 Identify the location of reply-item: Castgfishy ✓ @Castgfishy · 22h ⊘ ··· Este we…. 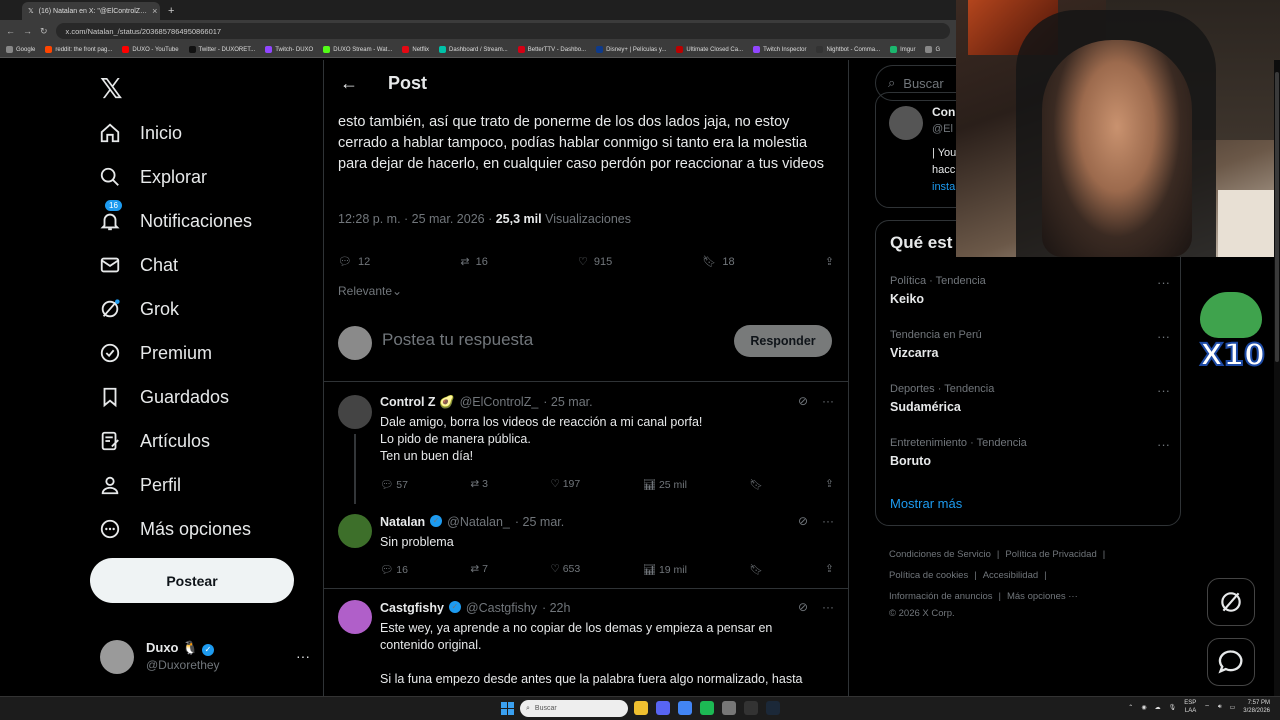
(586, 647).